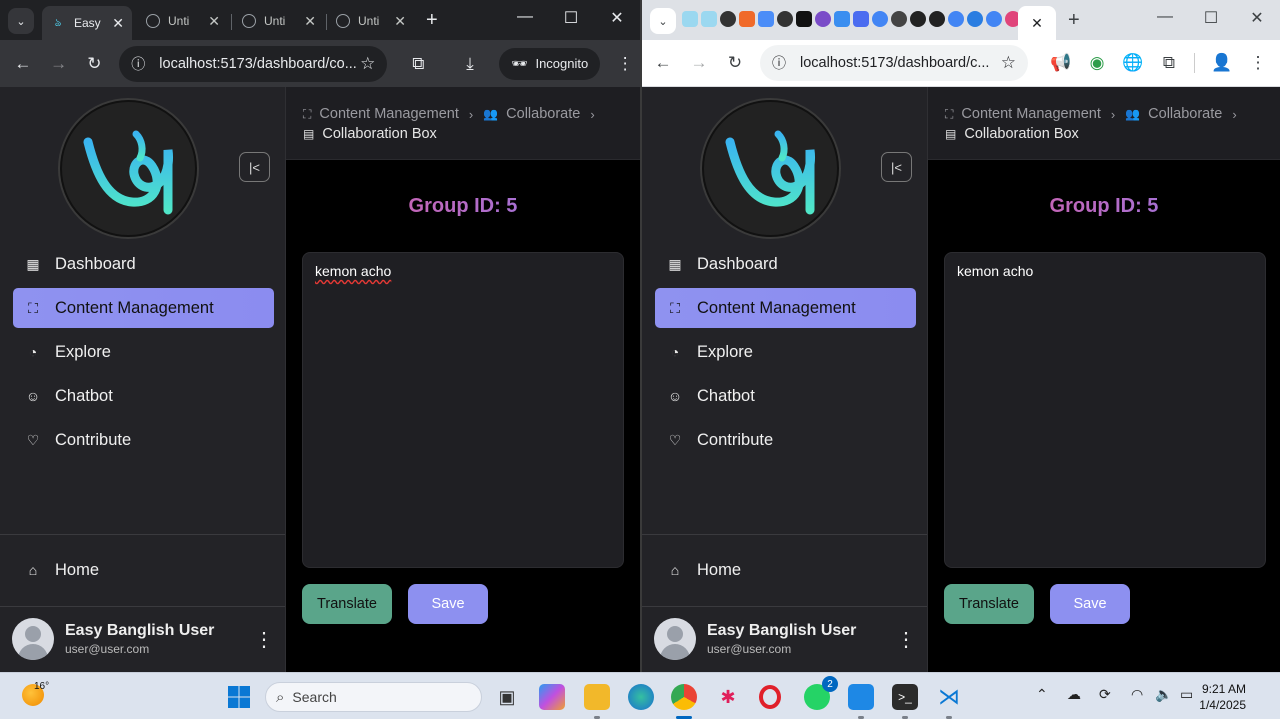 This screenshot has width=1280, height=719. I want to click on task-view-icon: ▣, so click(507, 697).